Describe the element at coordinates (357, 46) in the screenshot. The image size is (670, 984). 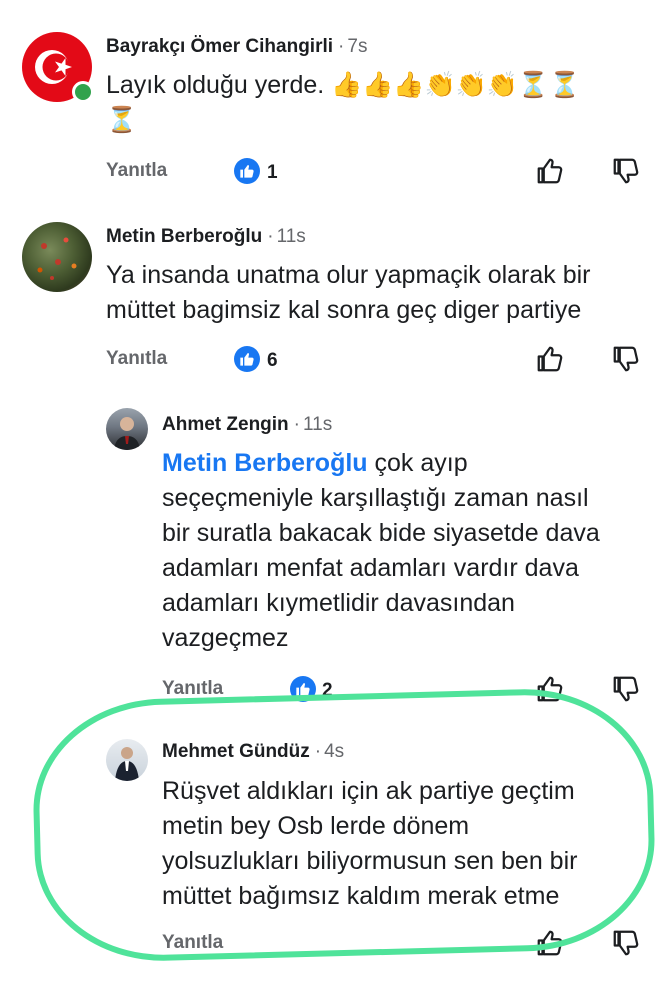
I see `timestamp: 7s` at that location.